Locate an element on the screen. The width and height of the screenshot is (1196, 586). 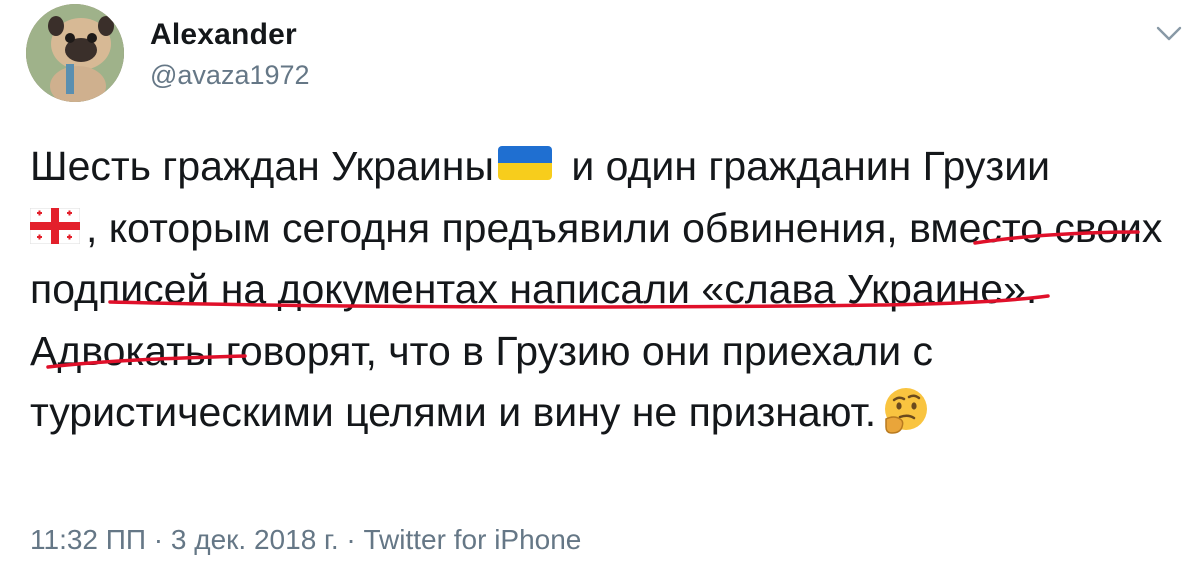
ukraine-flag-icon is located at coordinates (524, 163).